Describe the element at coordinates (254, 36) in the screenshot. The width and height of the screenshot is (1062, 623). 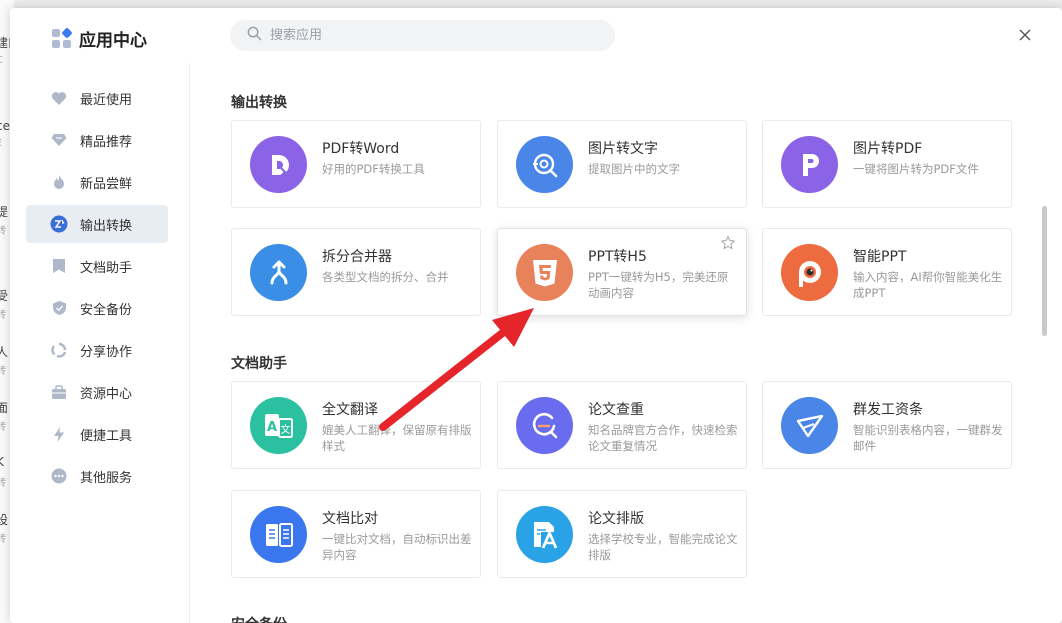
I see `search-icon` at that location.